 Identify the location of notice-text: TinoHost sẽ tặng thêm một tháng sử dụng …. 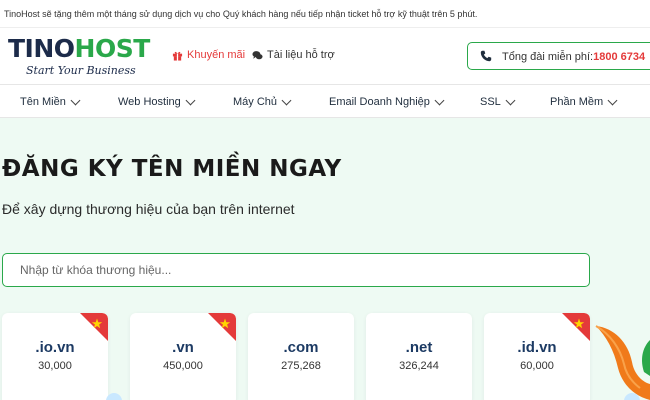
(241, 14).